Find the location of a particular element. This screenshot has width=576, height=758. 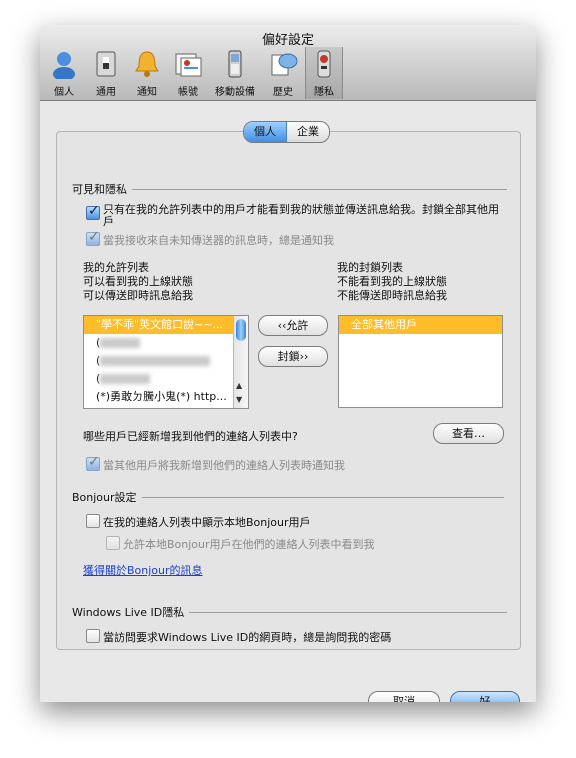

toolbar-label: 移動設備 is located at coordinates (235, 92).